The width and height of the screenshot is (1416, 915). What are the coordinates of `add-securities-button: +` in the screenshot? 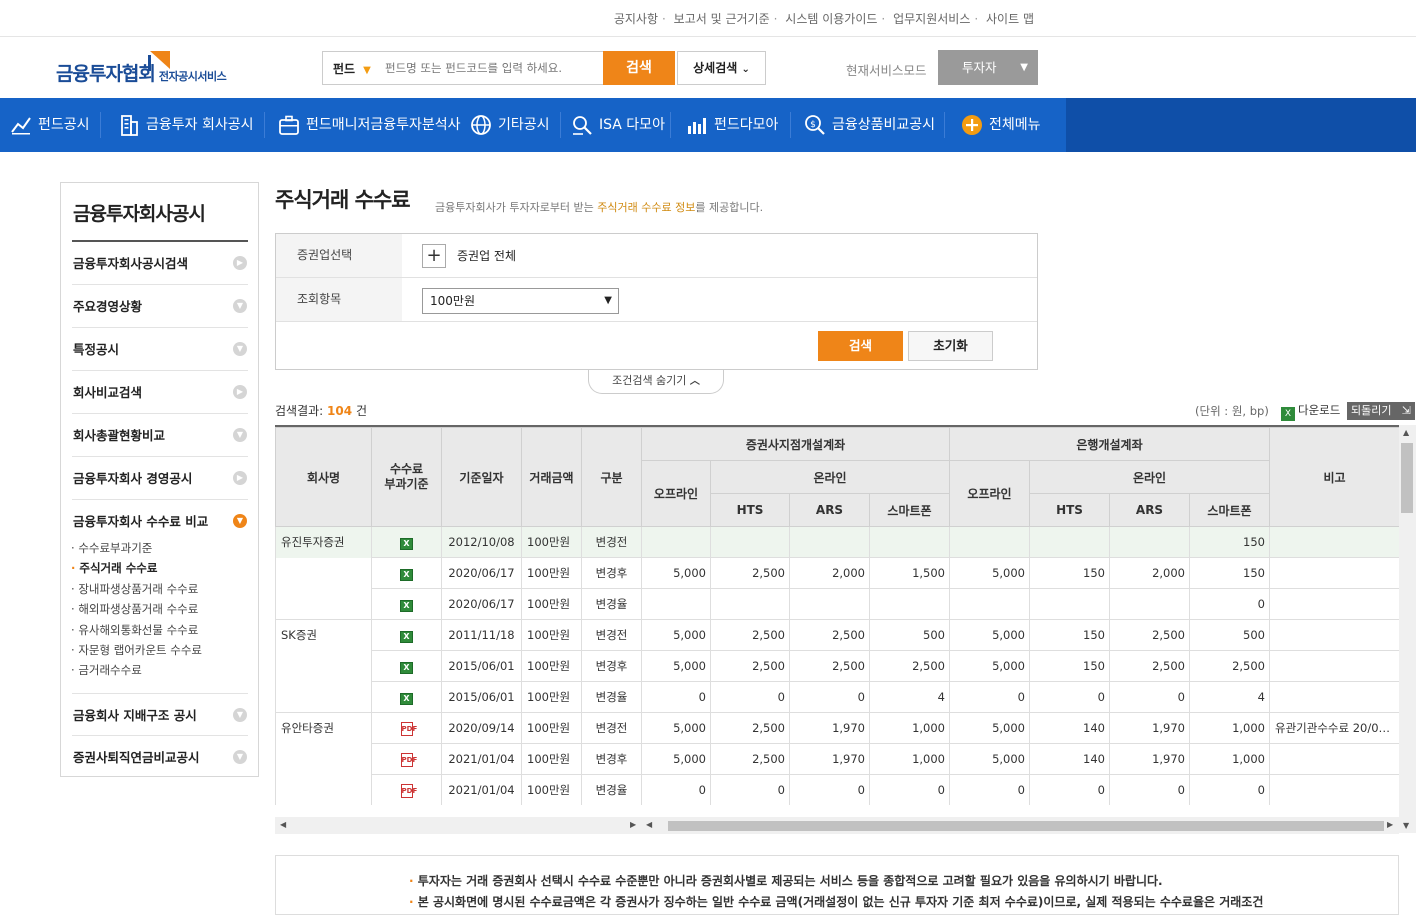 It's located at (434, 256).